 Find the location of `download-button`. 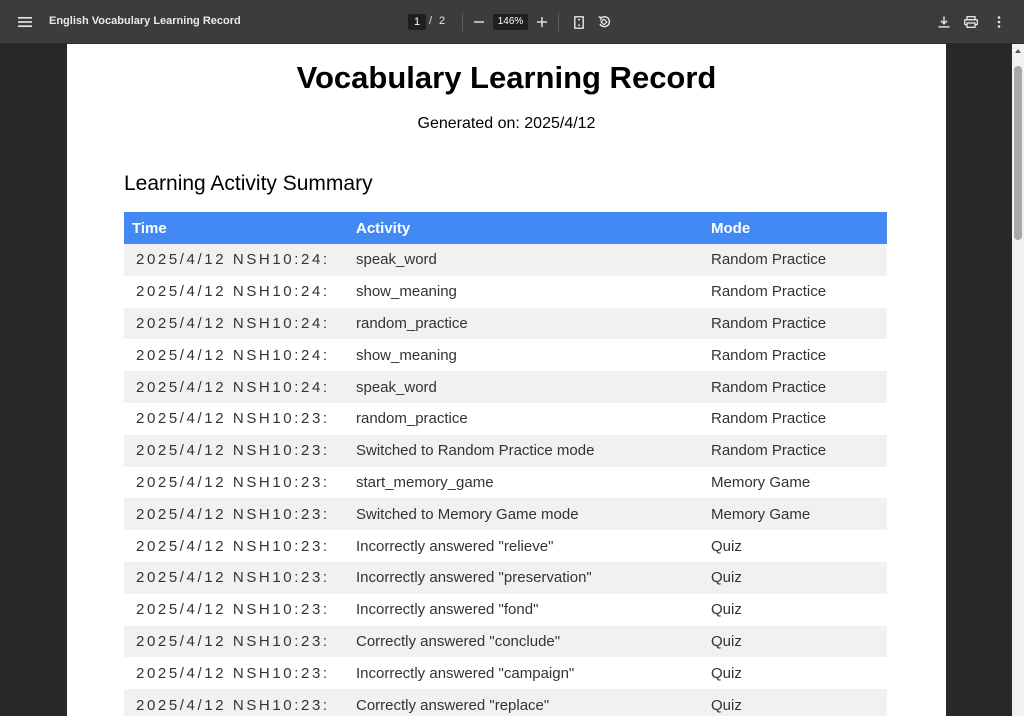

download-button is located at coordinates (944, 22).